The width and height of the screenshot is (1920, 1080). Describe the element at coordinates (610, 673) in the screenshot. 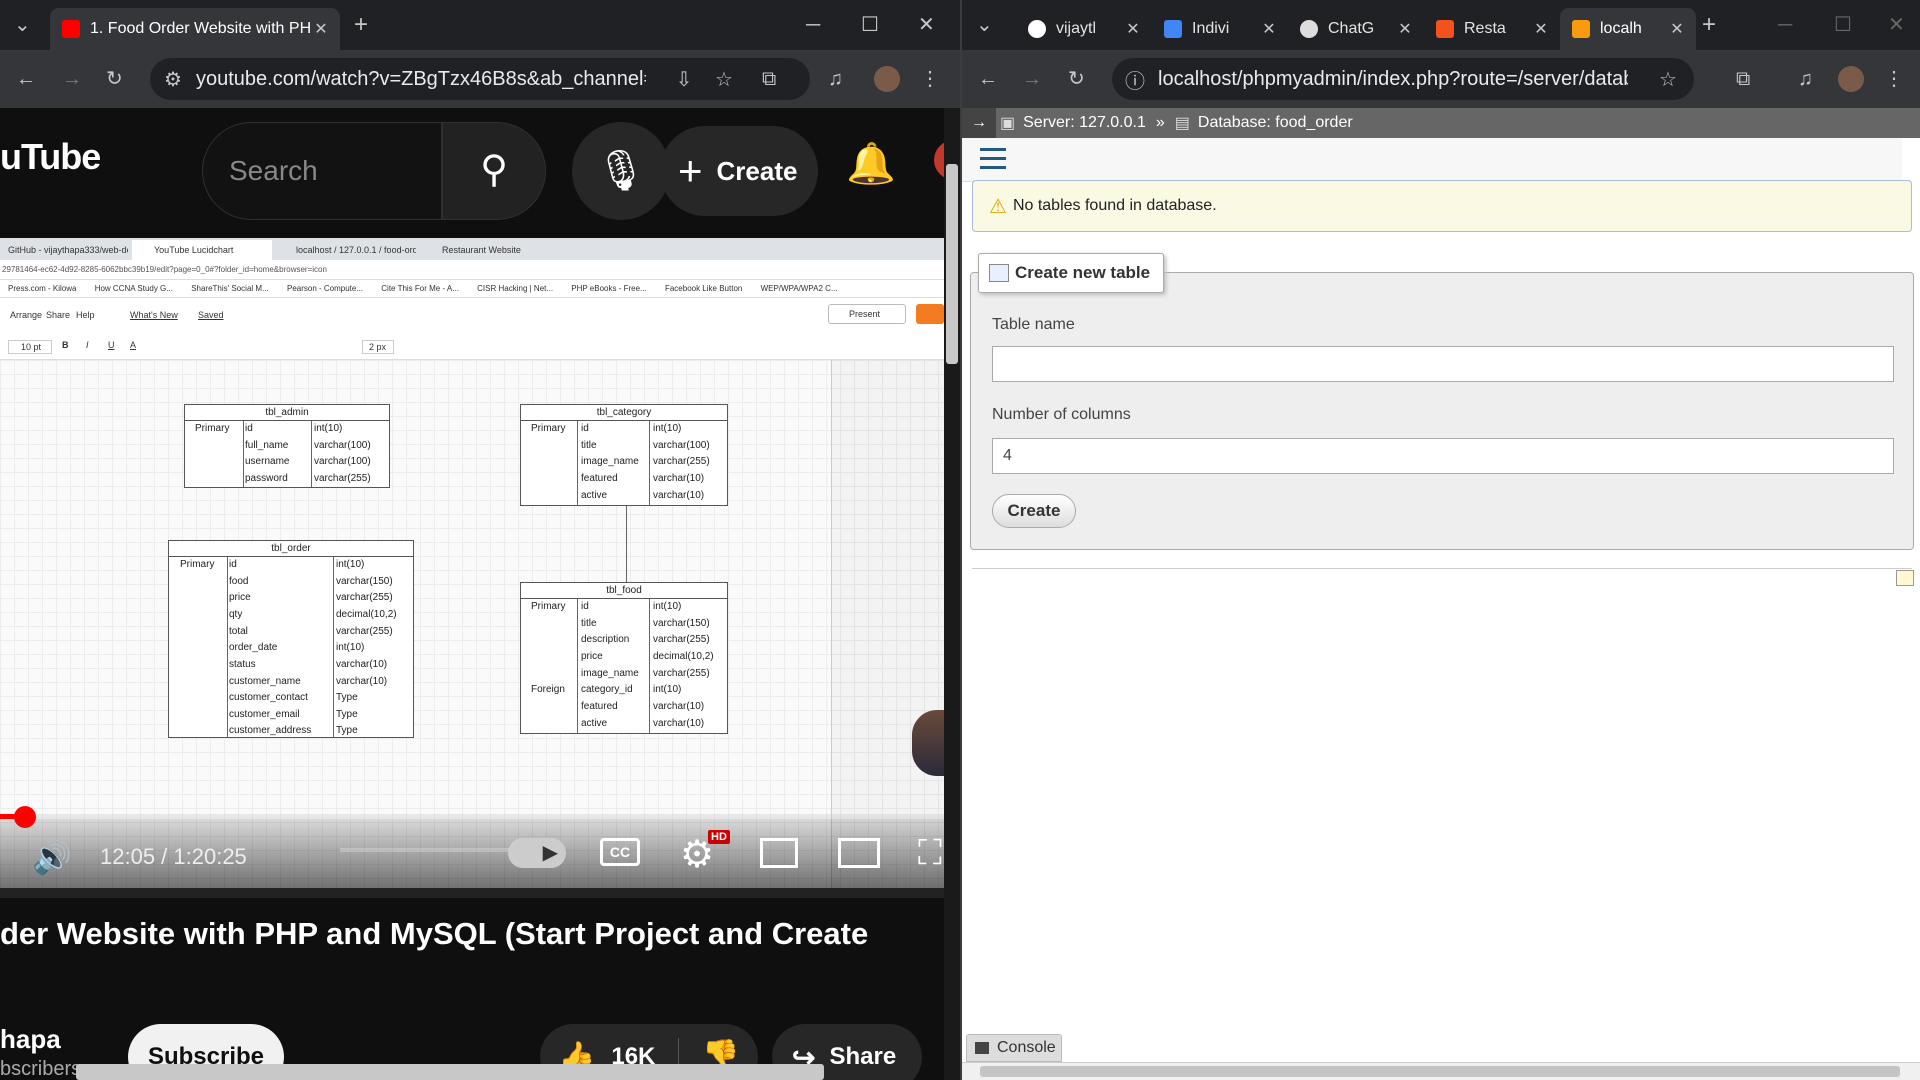

I see `er-field: image_name` at that location.